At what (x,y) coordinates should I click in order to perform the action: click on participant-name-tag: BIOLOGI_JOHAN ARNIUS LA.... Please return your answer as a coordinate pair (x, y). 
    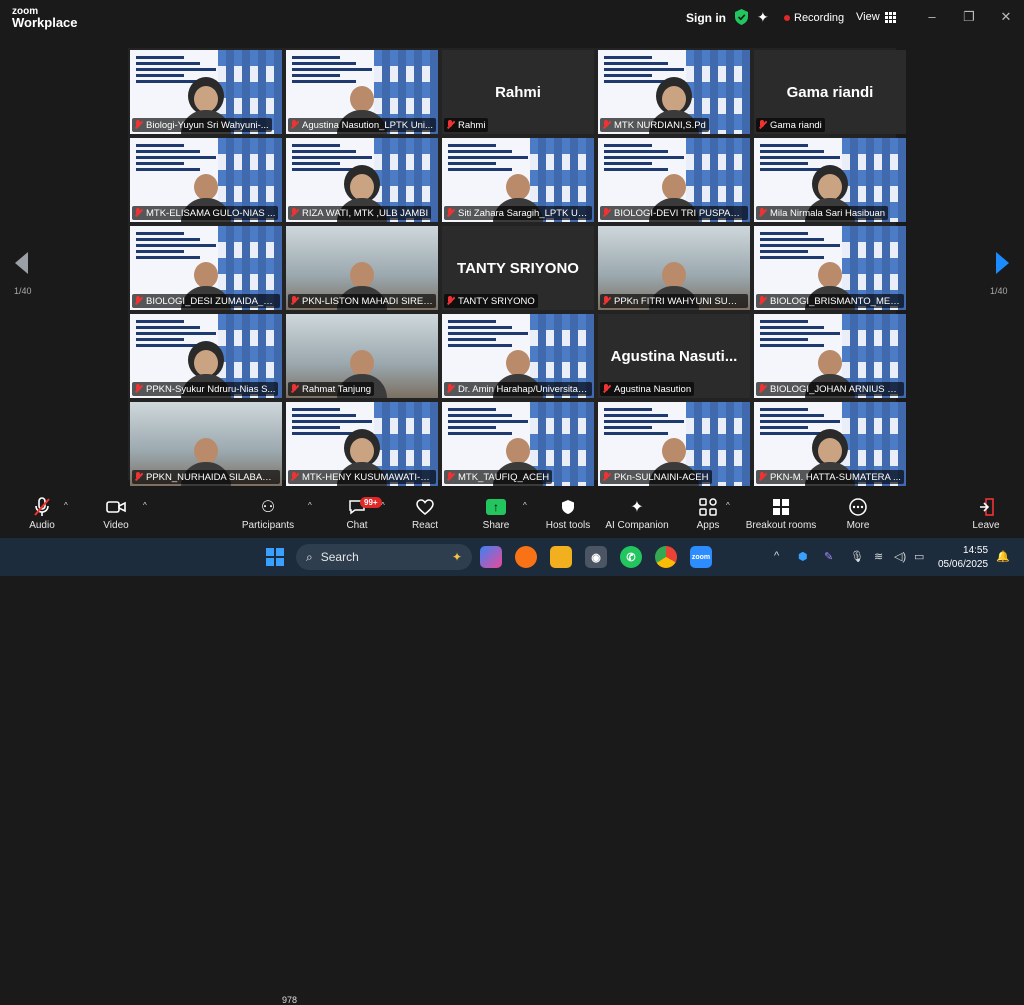
    Looking at the image, I should click on (830, 389).